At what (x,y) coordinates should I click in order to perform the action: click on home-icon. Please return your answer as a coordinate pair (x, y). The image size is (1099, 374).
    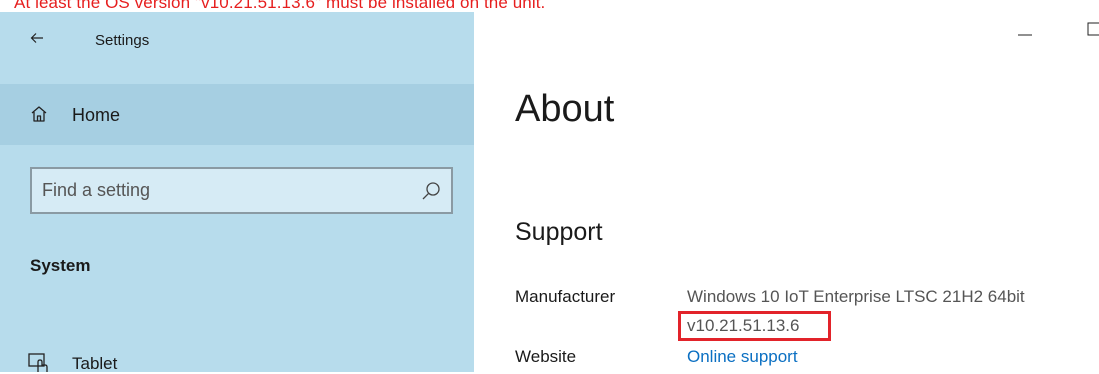
    Looking at the image, I should click on (39, 114).